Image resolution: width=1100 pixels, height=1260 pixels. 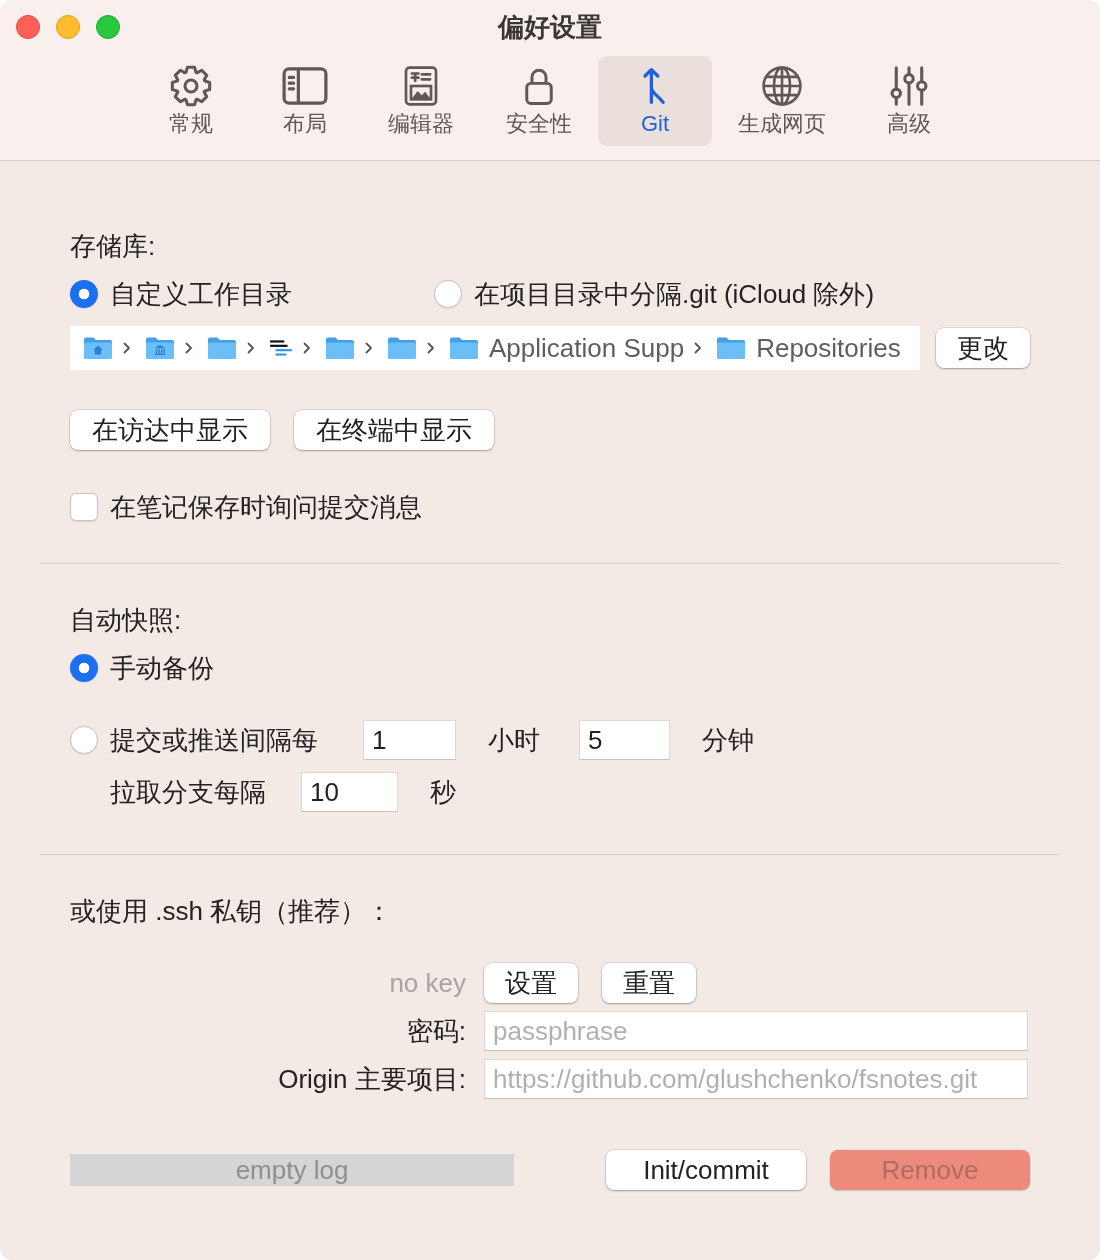 What do you see at coordinates (649, 983) in the screenshot?
I see `key-button: 重置` at bounding box center [649, 983].